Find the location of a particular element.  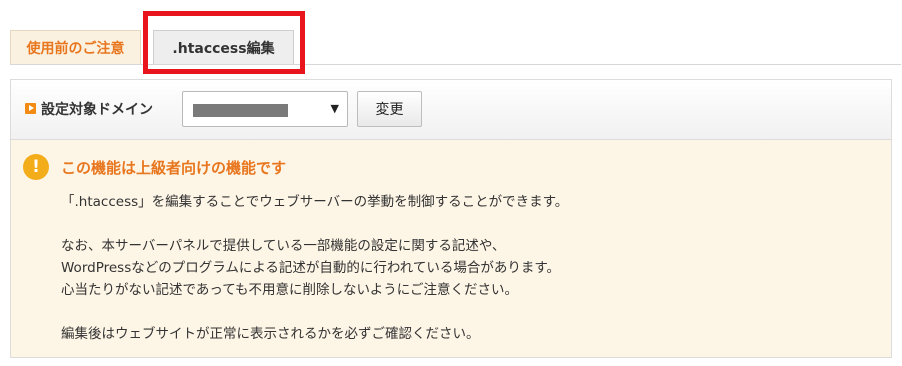

arrow-bullet-icon is located at coordinates (30, 108).